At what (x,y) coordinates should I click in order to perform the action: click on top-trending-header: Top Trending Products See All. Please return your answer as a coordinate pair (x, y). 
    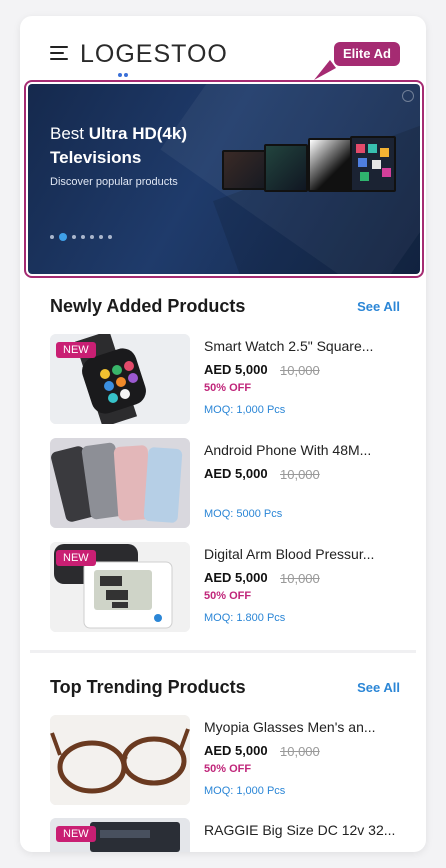
    Looking at the image, I should click on (225, 689).